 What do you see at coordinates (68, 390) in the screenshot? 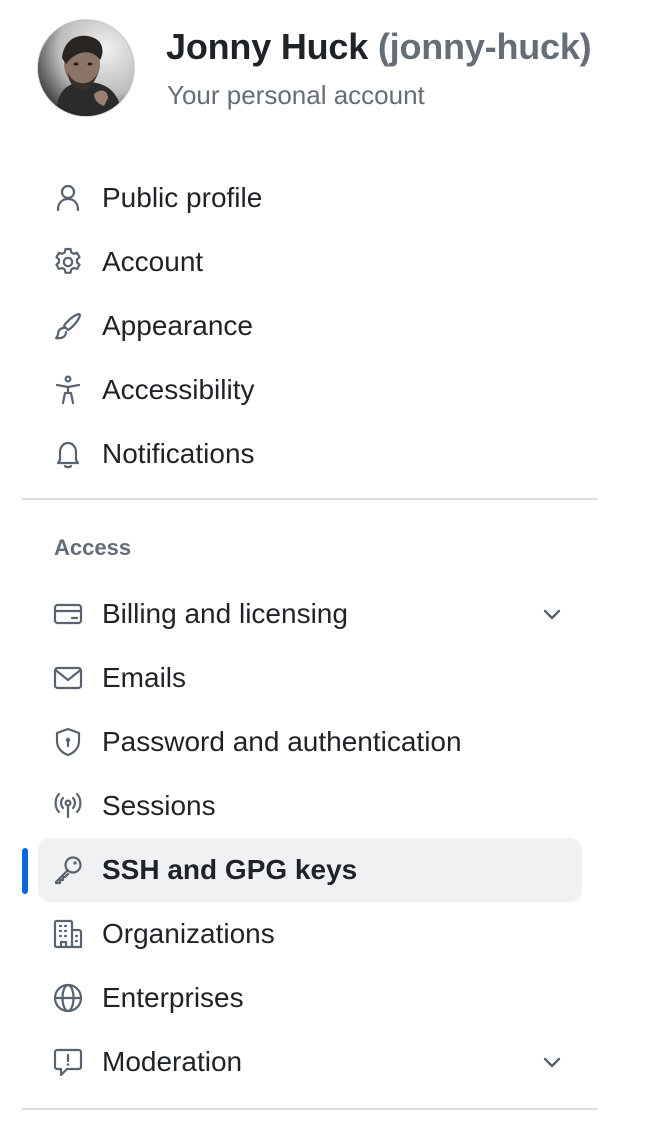
I see `accessibility-icon` at bounding box center [68, 390].